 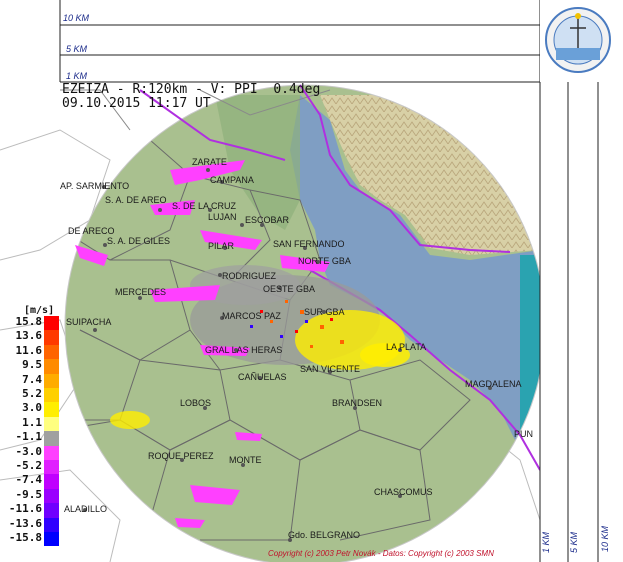 What do you see at coordinates (493, 384) in the screenshot?
I see `label-magdalena: MAGDALENA` at bounding box center [493, 384].